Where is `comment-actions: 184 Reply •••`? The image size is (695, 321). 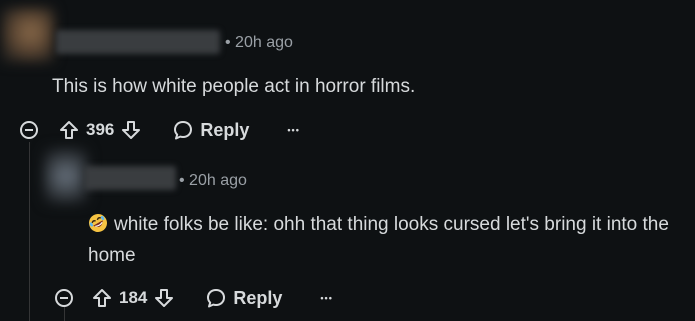 comment-actions: 184 Reply ••• is located at coordinates (194, 298).